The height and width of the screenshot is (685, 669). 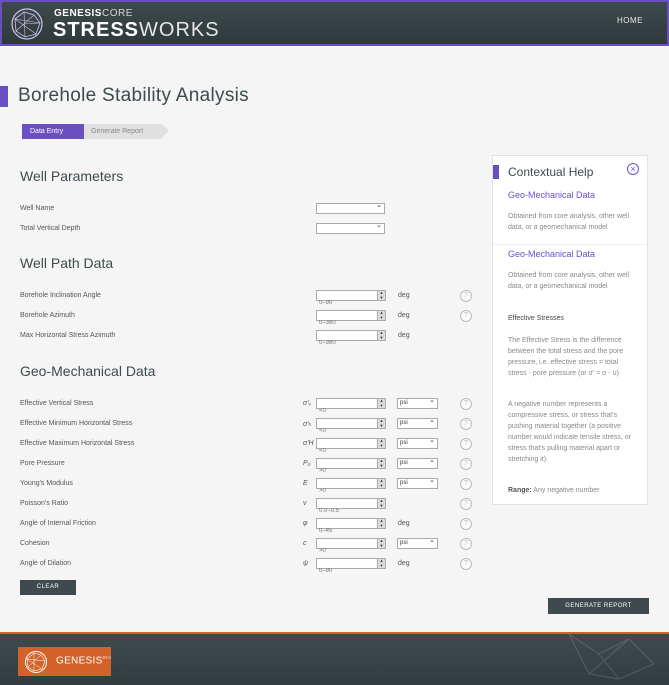 What do you see at coordinates (347, 431) in the screenshot?
I see `eff-min-horiz-stress-field` at bounding box center [347, 431].